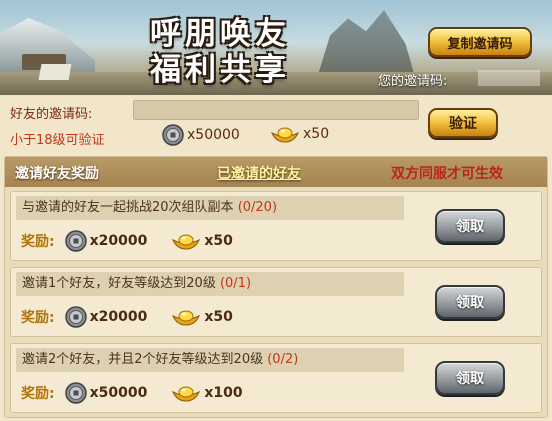 The height and width of the screenshot is (421, 552). I want to click on verify-button: 验证, so click(463, 123).